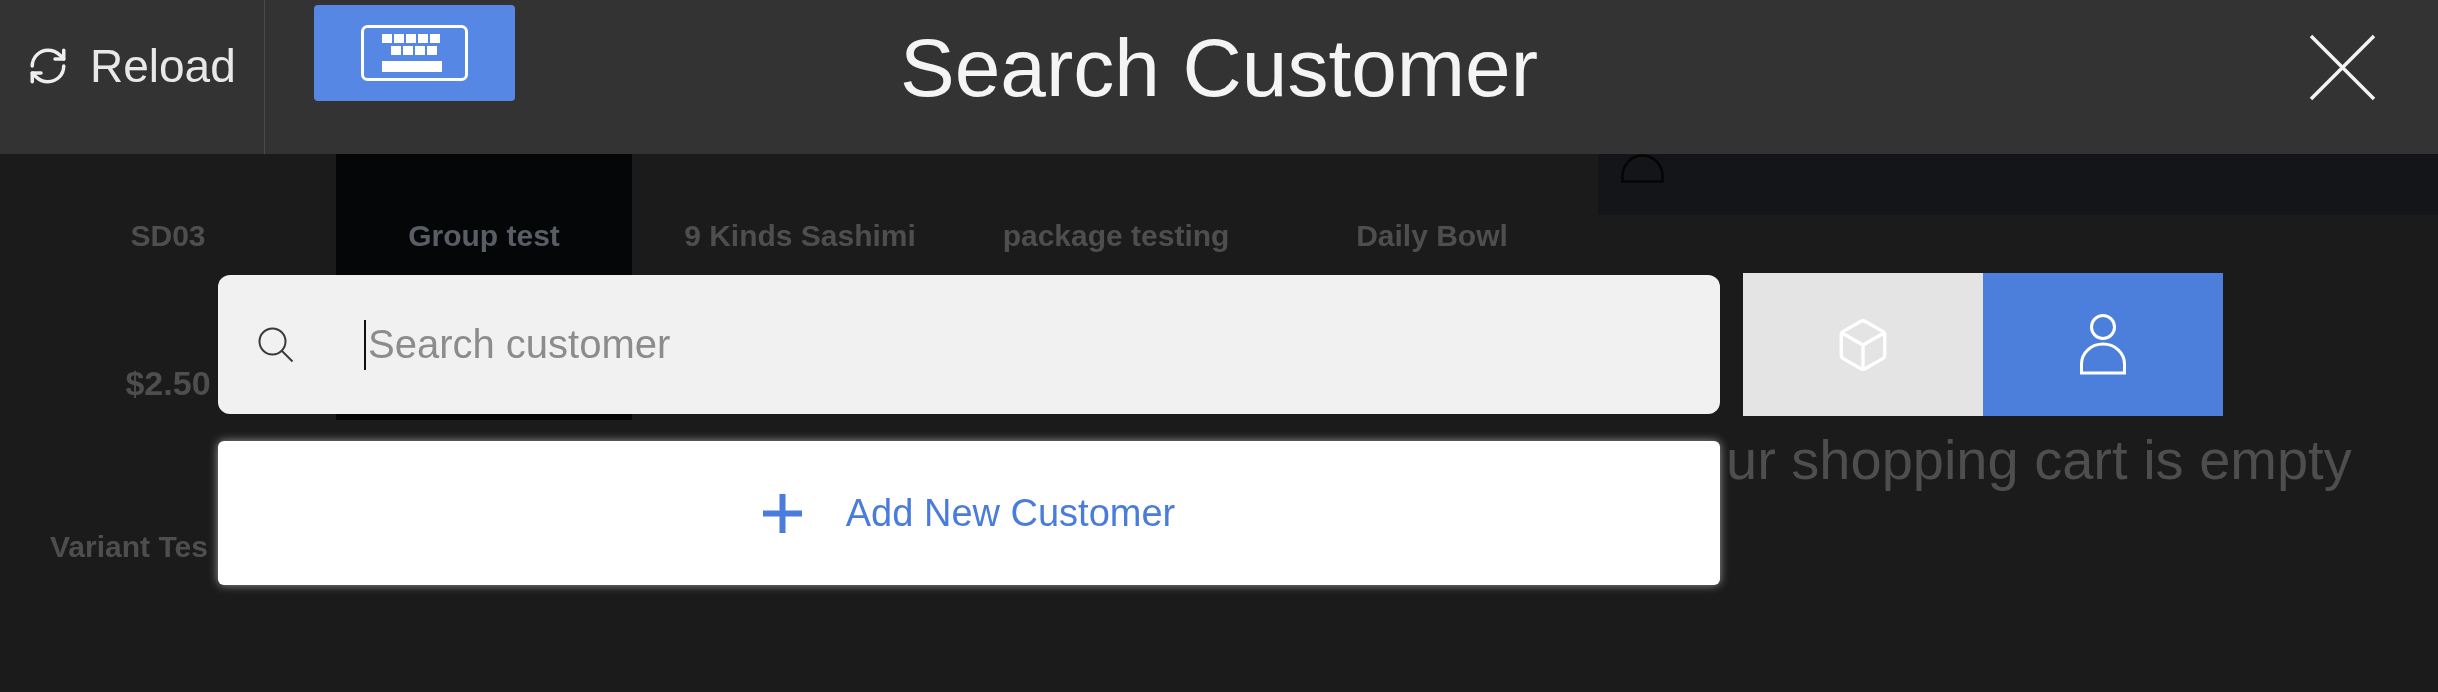 Image resolution: width=2438 pixels, height=692 pixels. Describe the element at coordinates (2103, 344) in the screenshot. I see `person-icon` at that location.